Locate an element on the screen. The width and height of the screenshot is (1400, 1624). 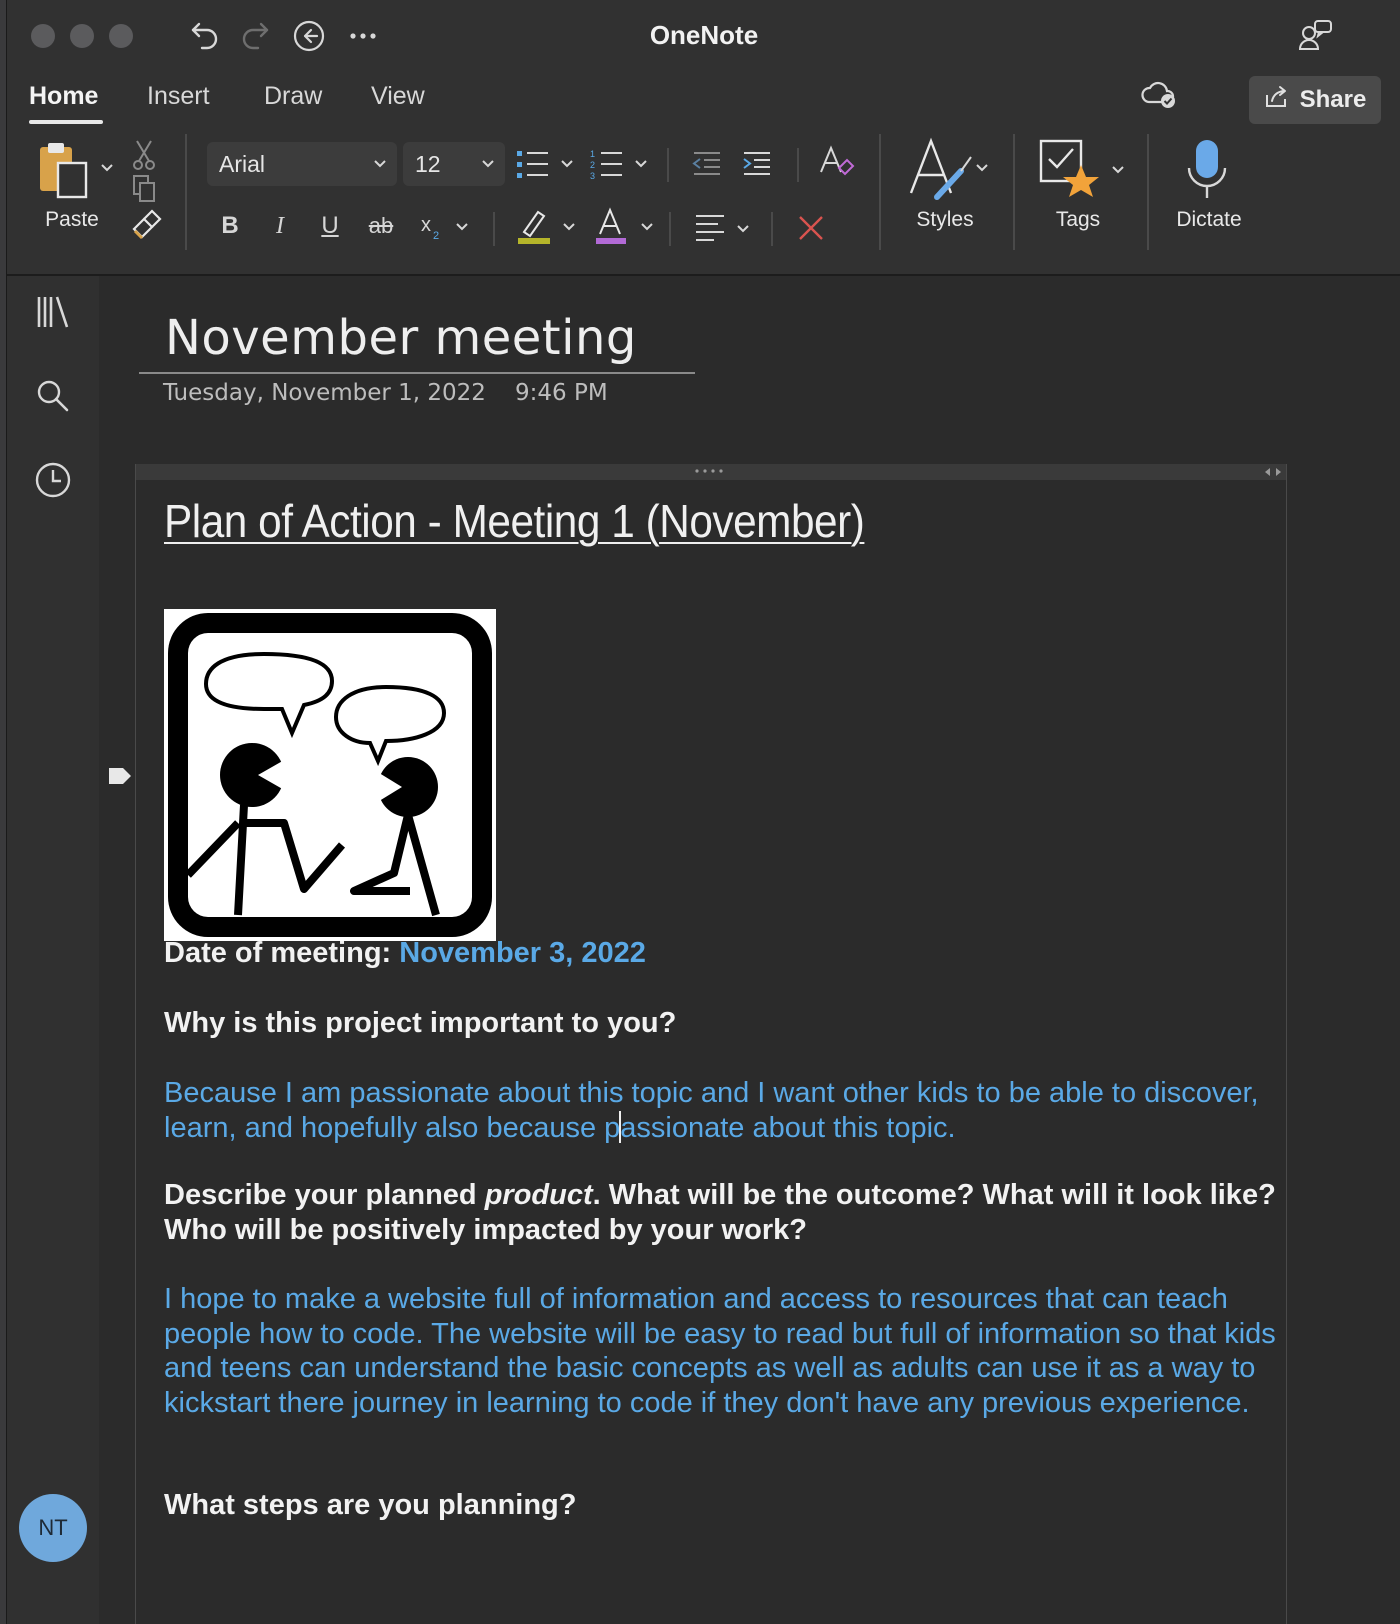
decrease-indent-icon is located at coordinates (707, 164).